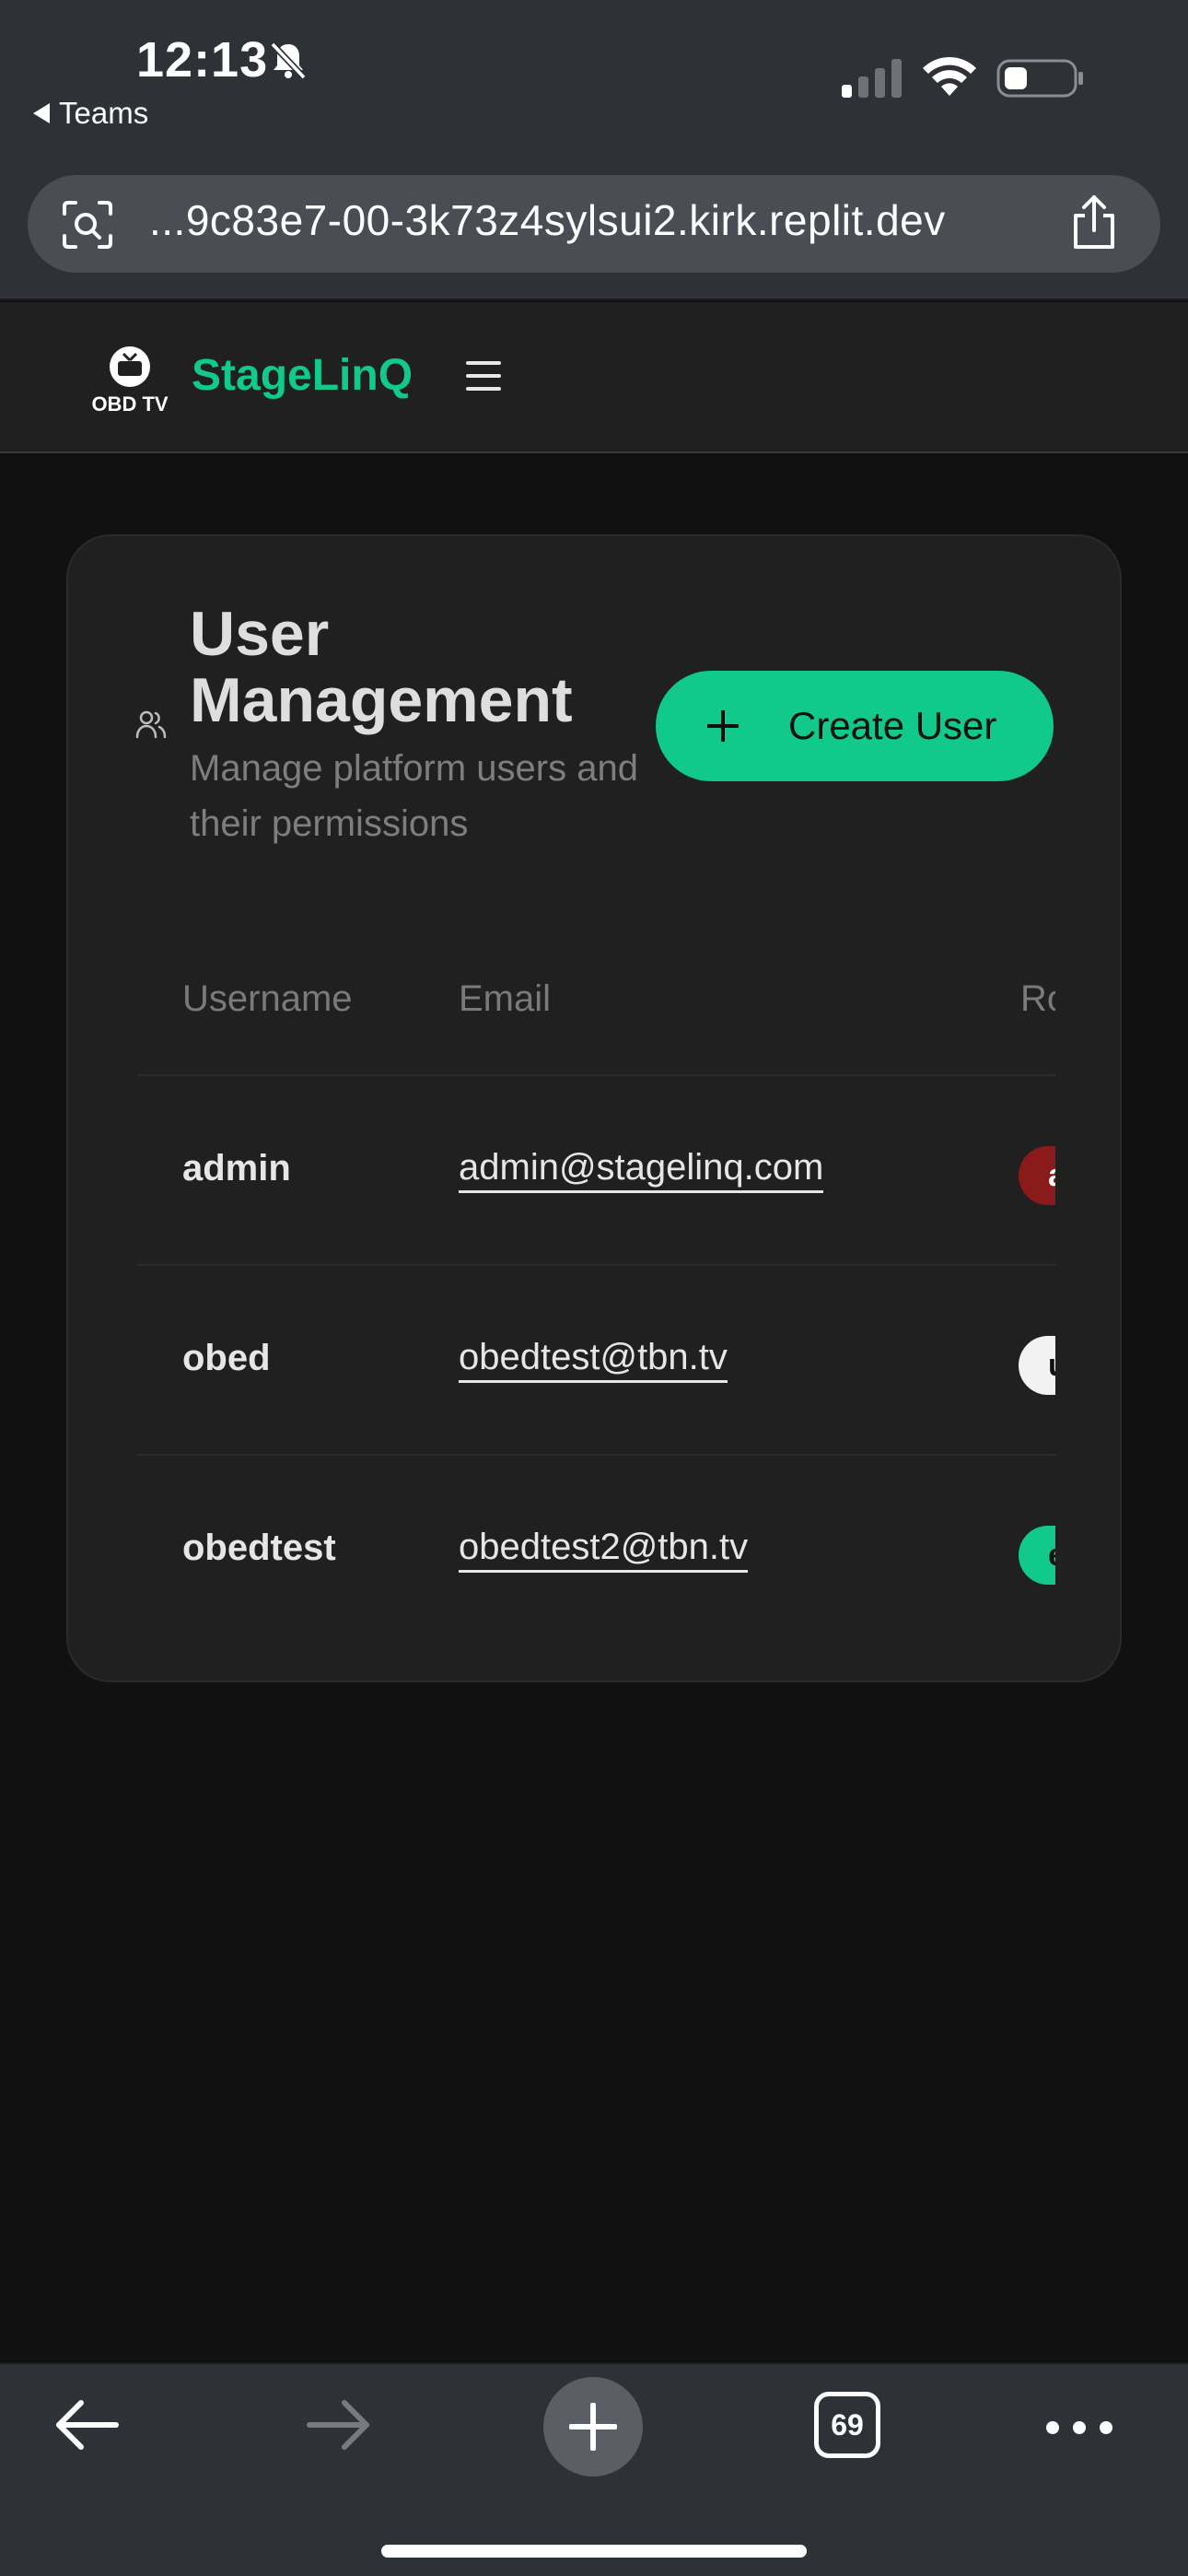 The image size is (1188, 2576). Describe the element at coordinates (1037, 1175) in the screenshot. I see `role-badge: admin` at that location.